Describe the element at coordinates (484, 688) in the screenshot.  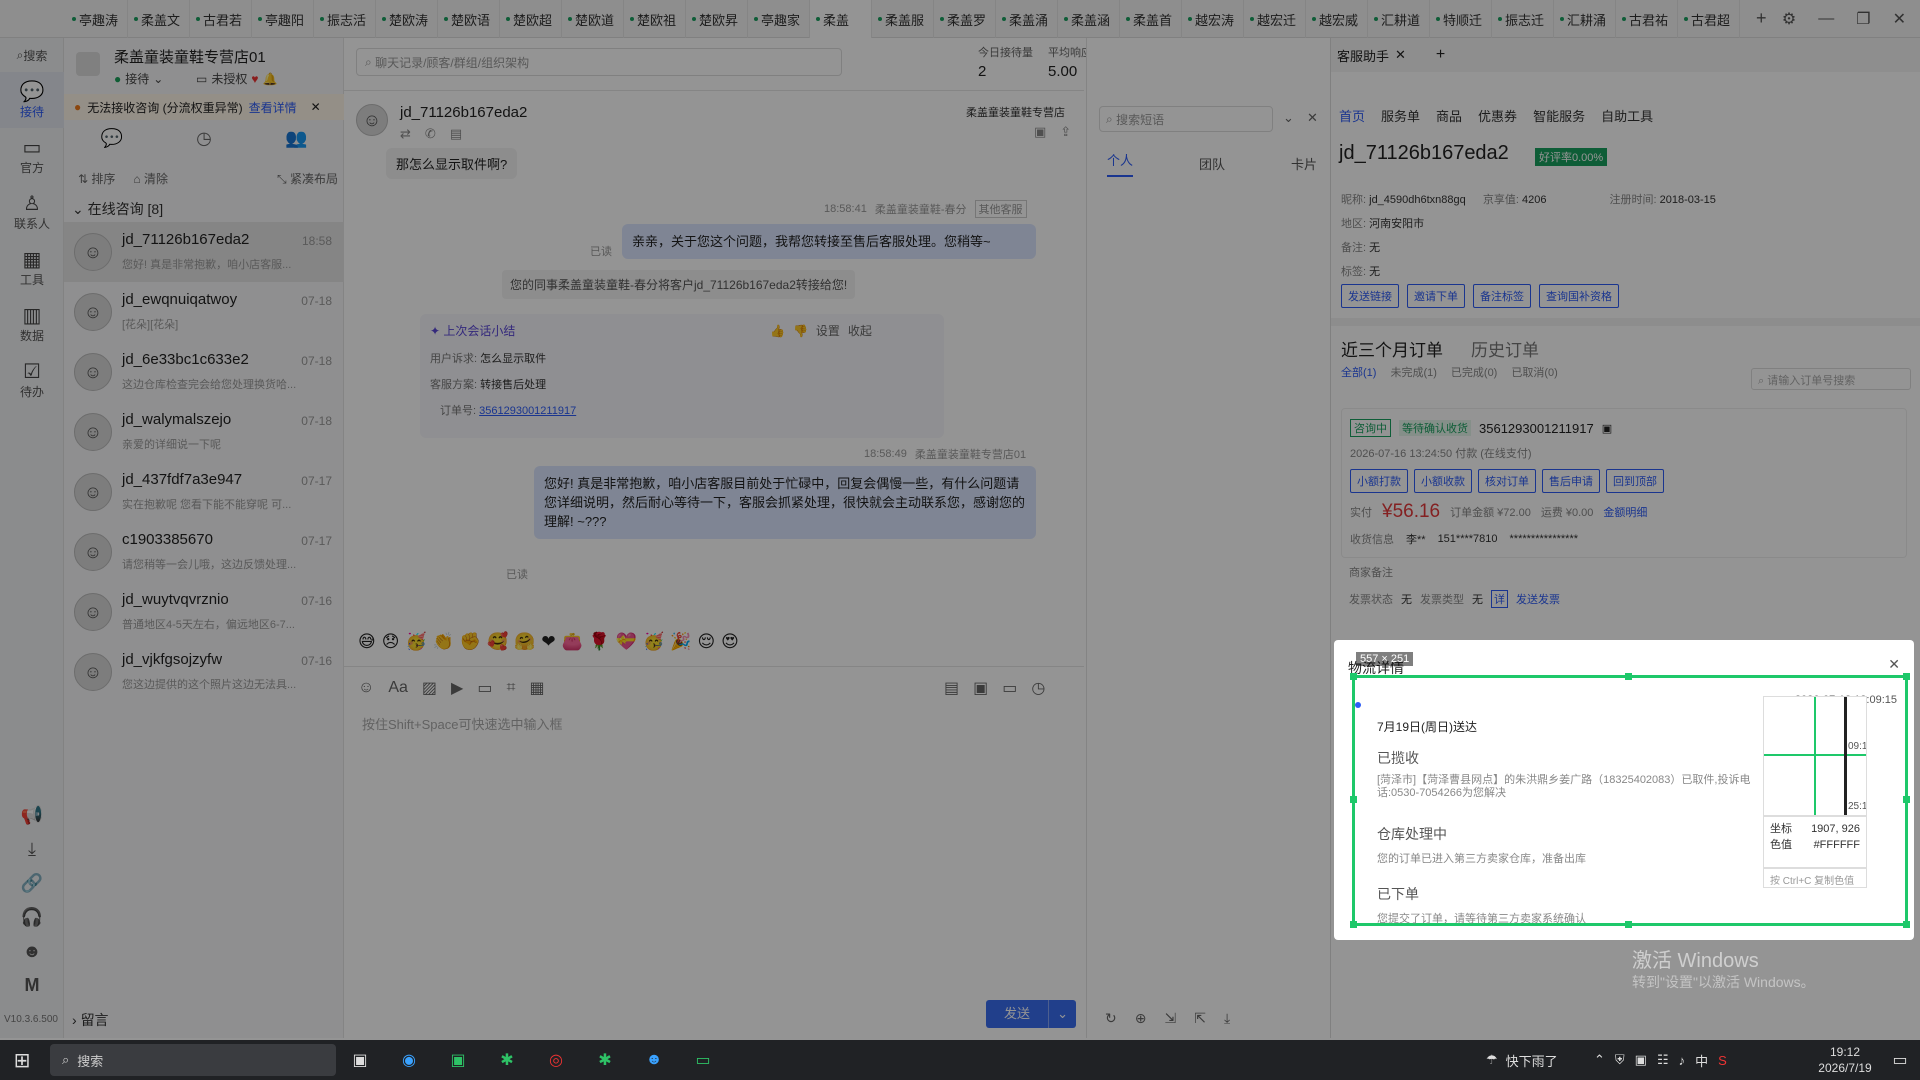
I see `folder-icon: ▭` at that location.